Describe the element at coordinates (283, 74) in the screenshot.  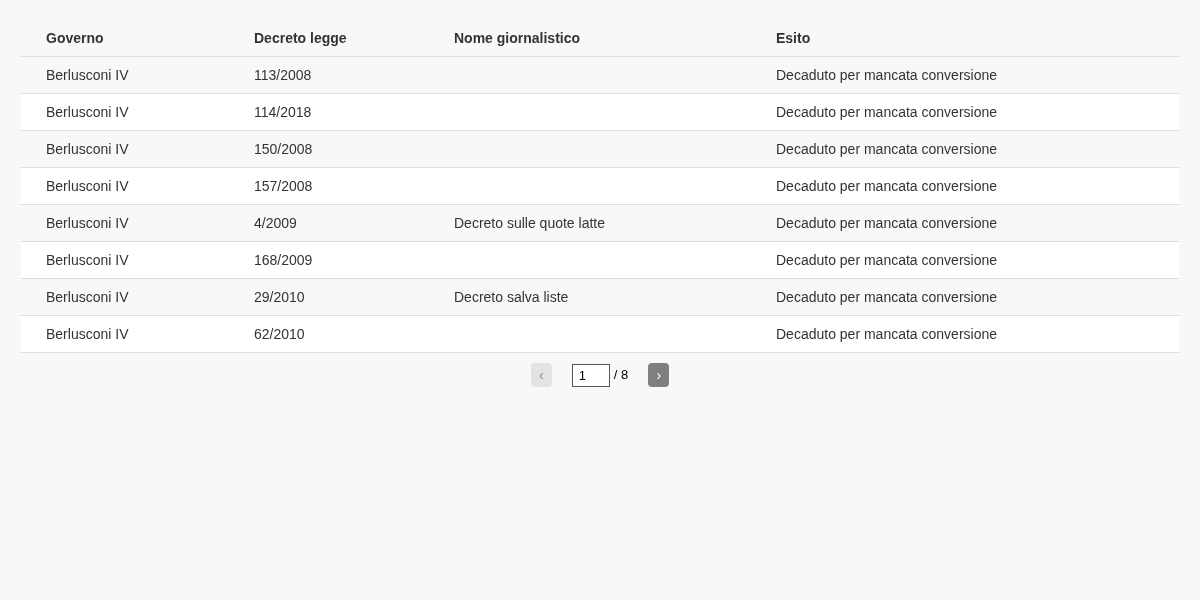
I see `table-cell: 113/2008` at that location.